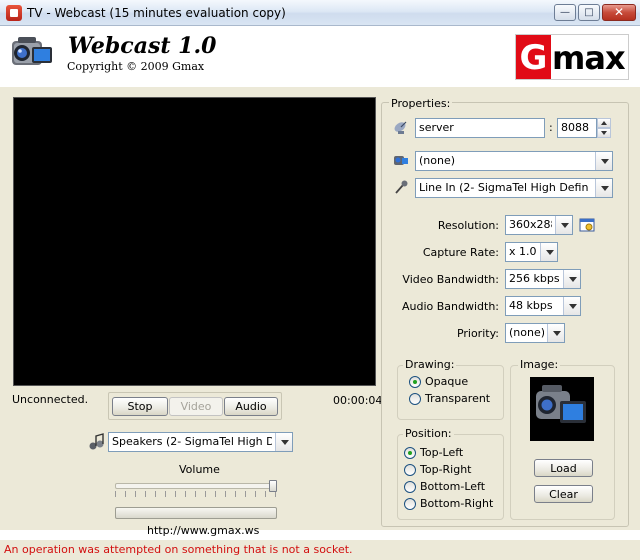  What do you see at coordinates (421, 103) in the screenshot?
I see `properties-label: Properties:` at bounding box center [421, 103].